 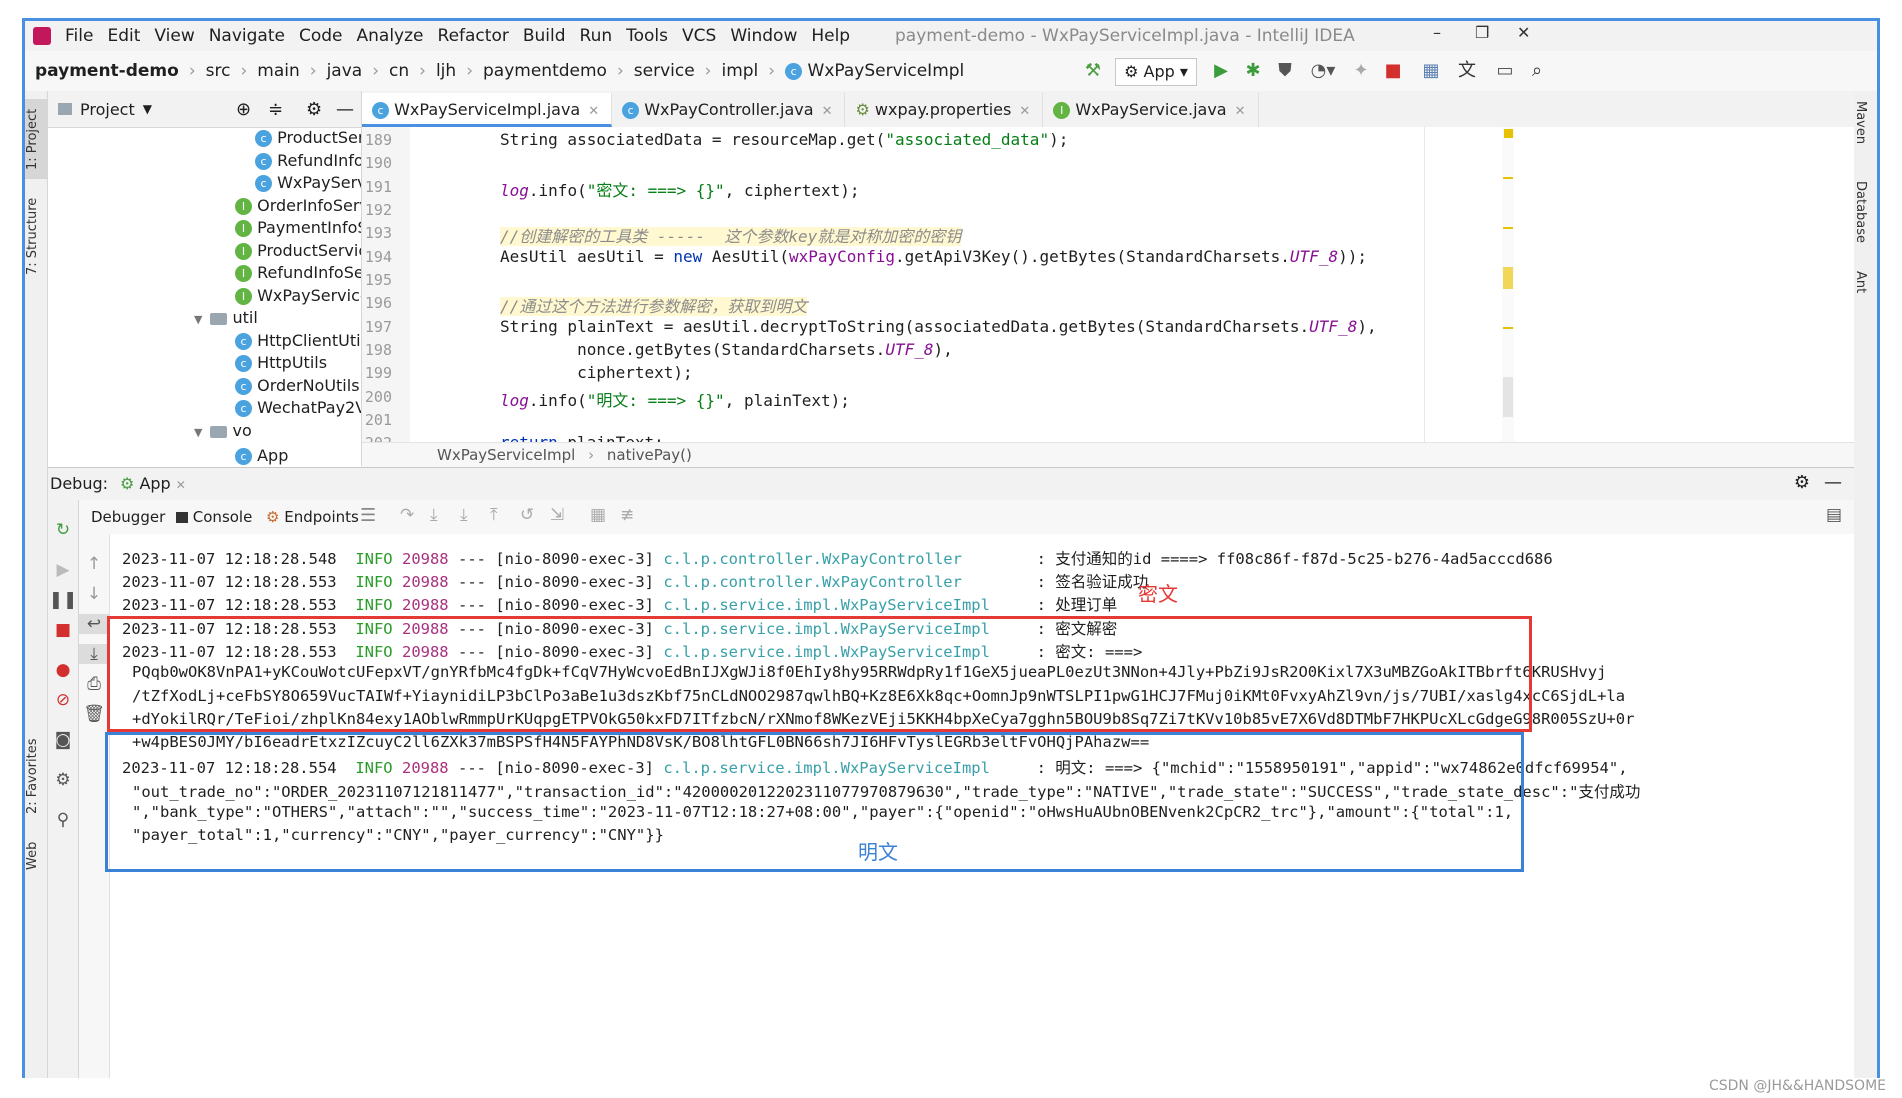 What do you see at coordinates (345, 71) in the screenshot?
I see `breadcrumb-java: java` at bounding box center [345, 71].